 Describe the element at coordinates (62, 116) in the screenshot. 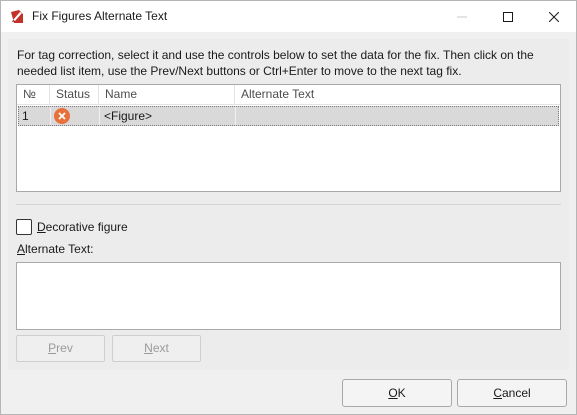

I see `error-icon` at that location.